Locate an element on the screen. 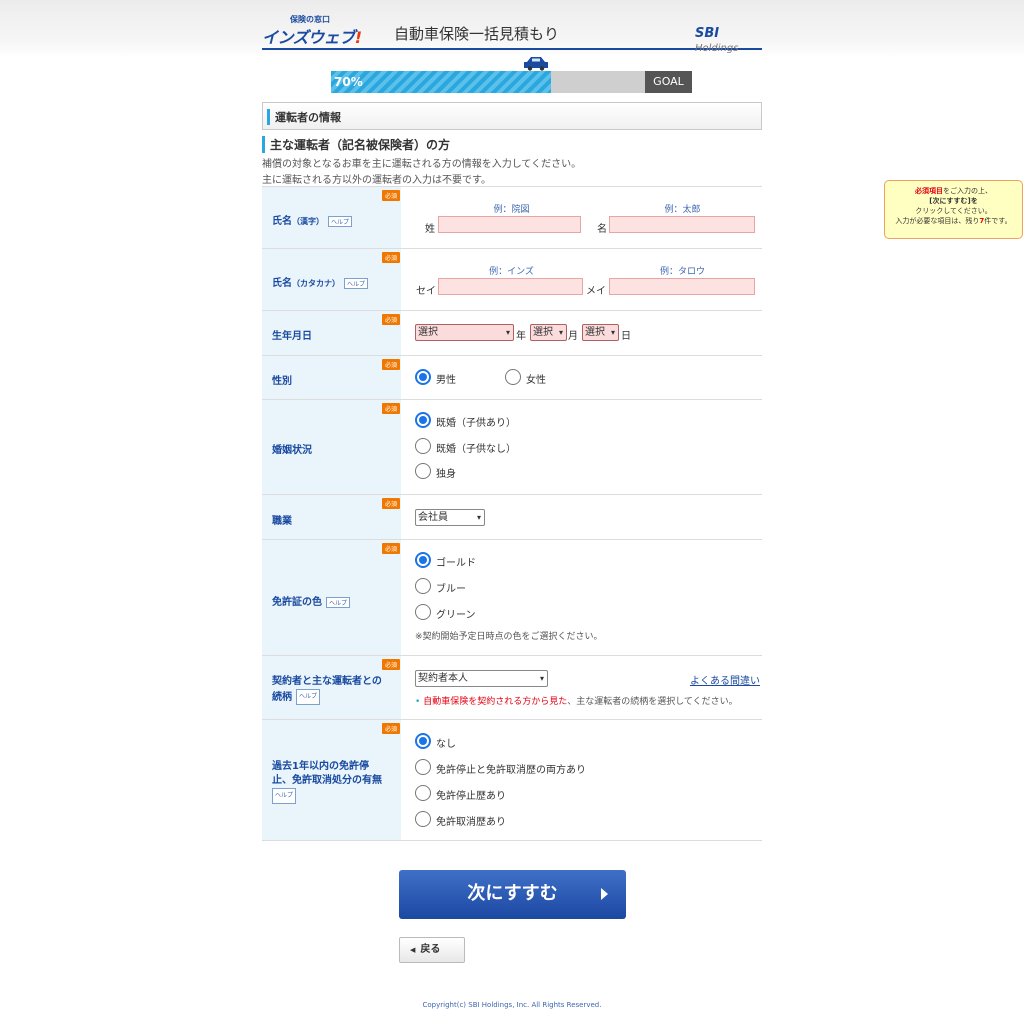  suspension-label: 免許停止歴あり is located at coordinates (471, 794).